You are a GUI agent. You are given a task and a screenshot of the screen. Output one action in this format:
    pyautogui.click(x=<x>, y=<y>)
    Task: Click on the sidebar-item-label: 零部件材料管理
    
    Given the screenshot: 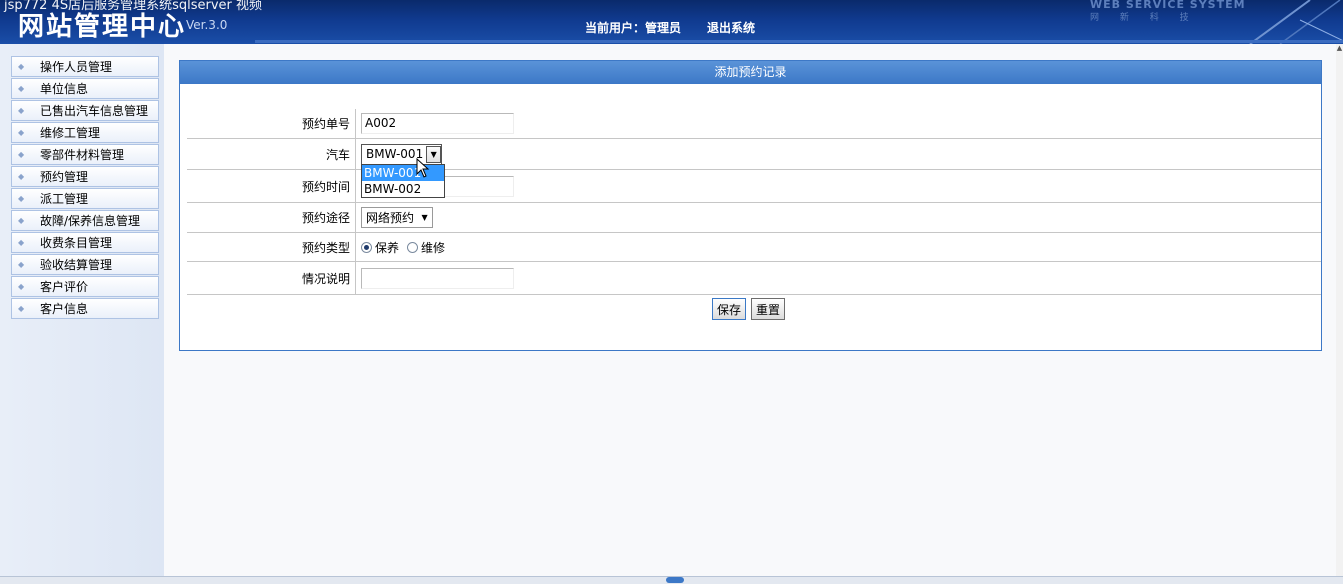 What is the action you would take?
    pyautogui.click(x=82, y=155)
    